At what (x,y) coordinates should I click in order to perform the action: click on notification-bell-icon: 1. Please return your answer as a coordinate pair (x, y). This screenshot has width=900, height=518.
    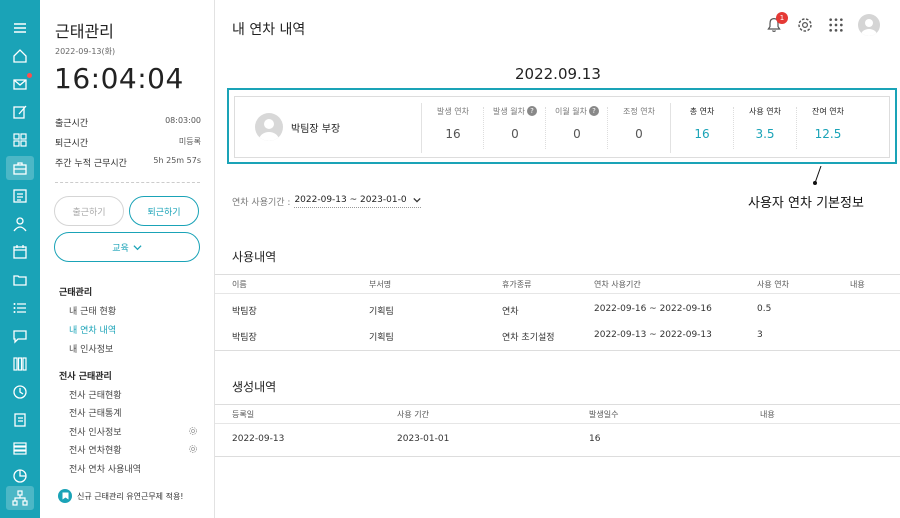
    Looking at the image, I should click on (776, 23).